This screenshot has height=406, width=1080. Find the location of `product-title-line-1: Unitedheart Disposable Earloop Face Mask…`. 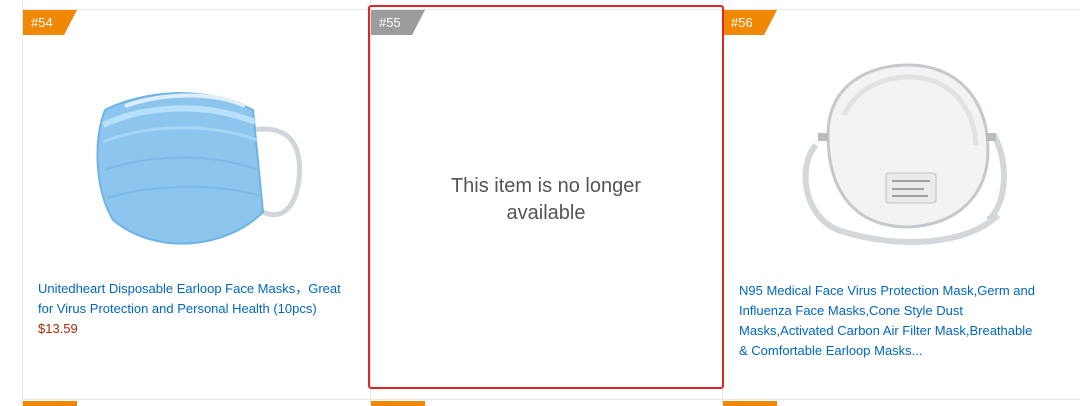

product-title-line-1: Unitedheart Disposable Earloop Face Mask… is located at coordinates (189, 288).